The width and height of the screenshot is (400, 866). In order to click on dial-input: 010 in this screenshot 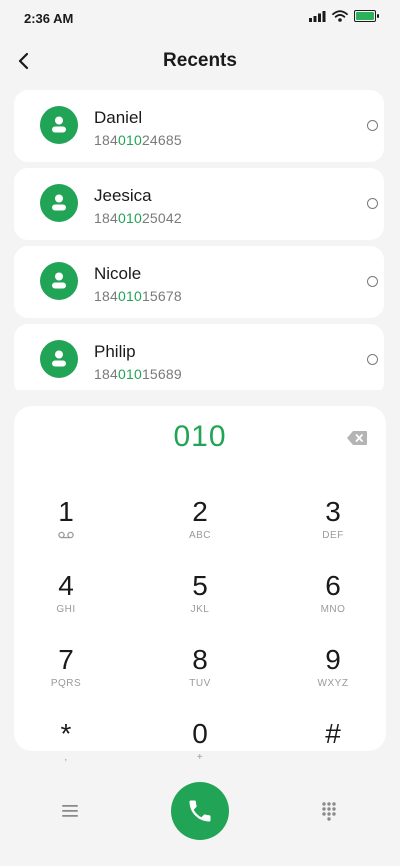, I will do `click(200, 437)`.